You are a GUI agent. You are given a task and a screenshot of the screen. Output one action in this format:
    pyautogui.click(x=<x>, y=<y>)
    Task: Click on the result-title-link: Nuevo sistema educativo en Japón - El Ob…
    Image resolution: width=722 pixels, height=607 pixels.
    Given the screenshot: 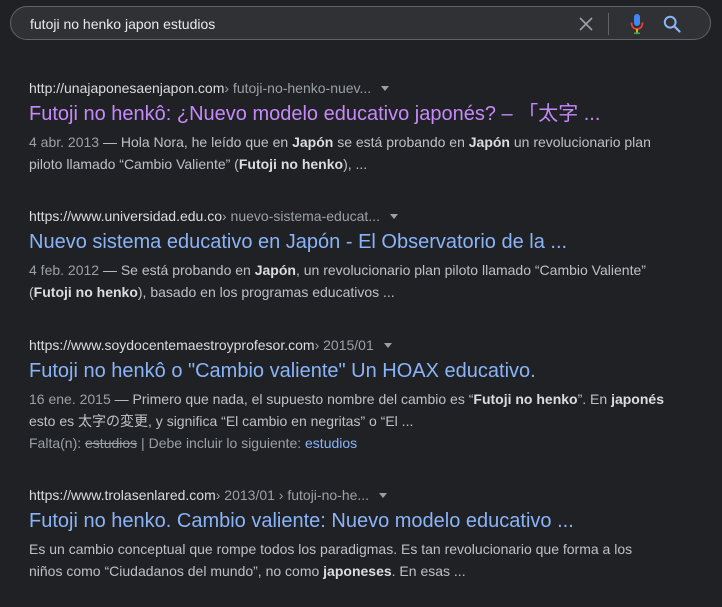 What is the action you would take?
    pyautogui.click(x=349, y=242)
    